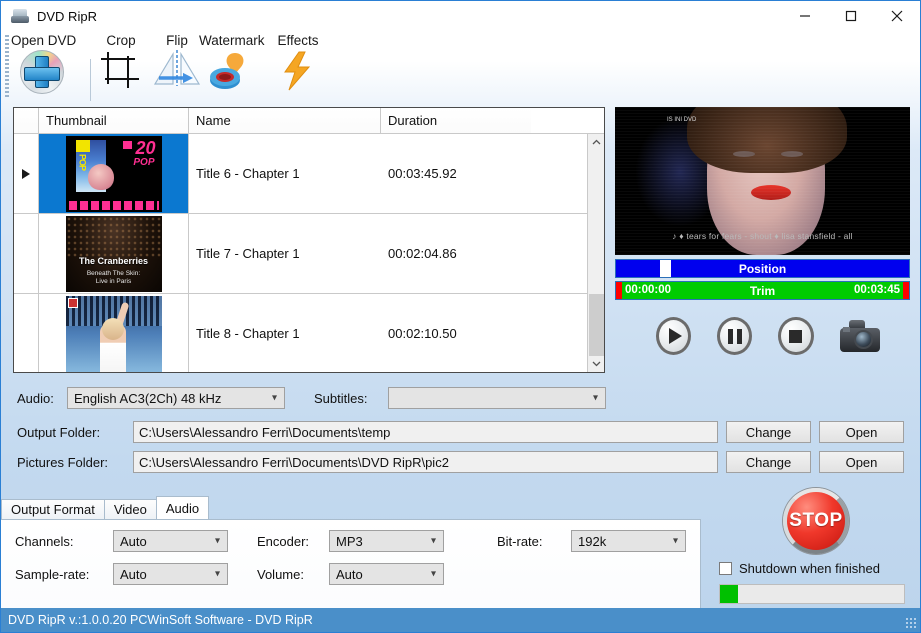  I want to click on pause-icon, so click(735, 336).